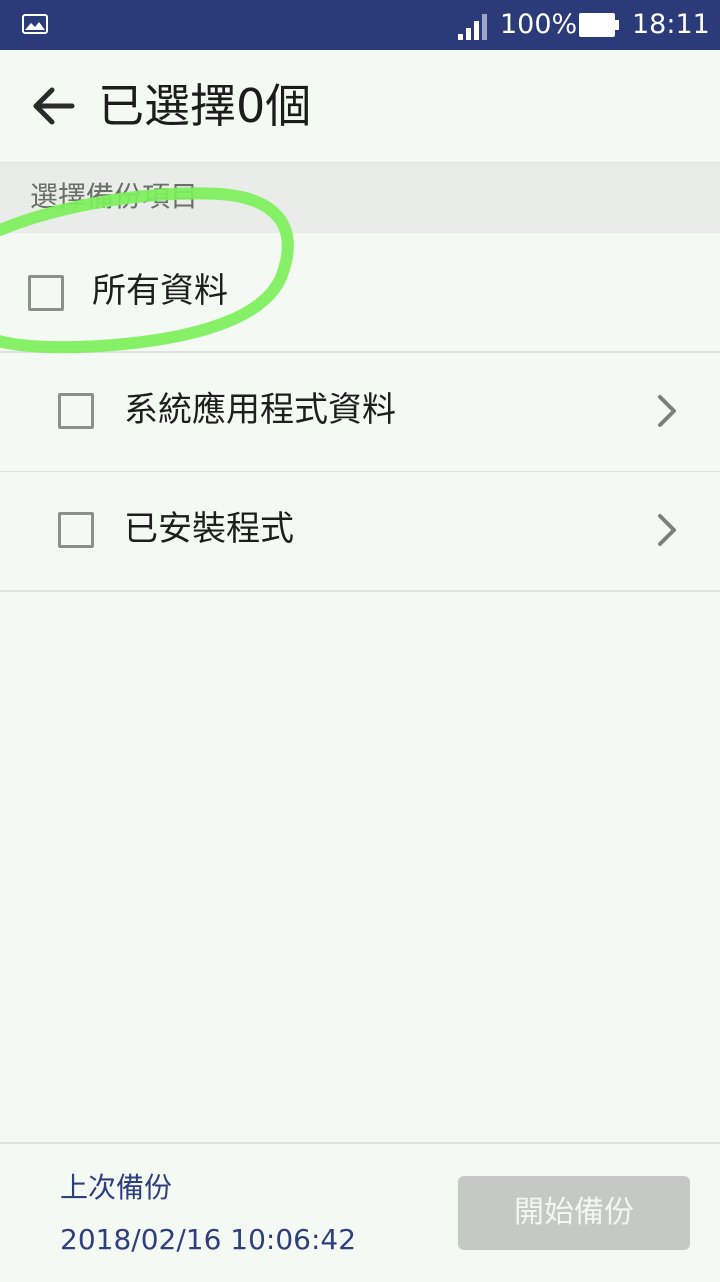  What do you see at coordinates (76, 411) in the screenshot?
I see `system-app-data-checkbox` at bounding box center [76, 411].